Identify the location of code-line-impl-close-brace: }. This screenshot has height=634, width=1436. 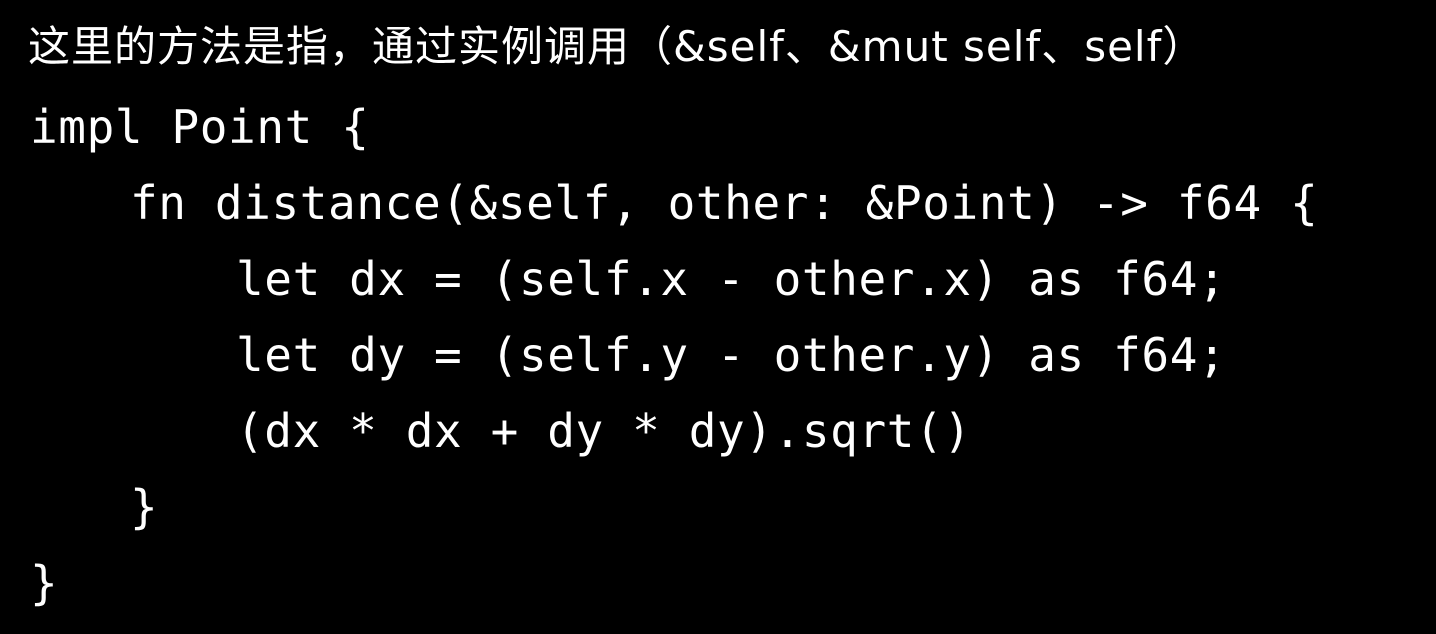
(44, 583).